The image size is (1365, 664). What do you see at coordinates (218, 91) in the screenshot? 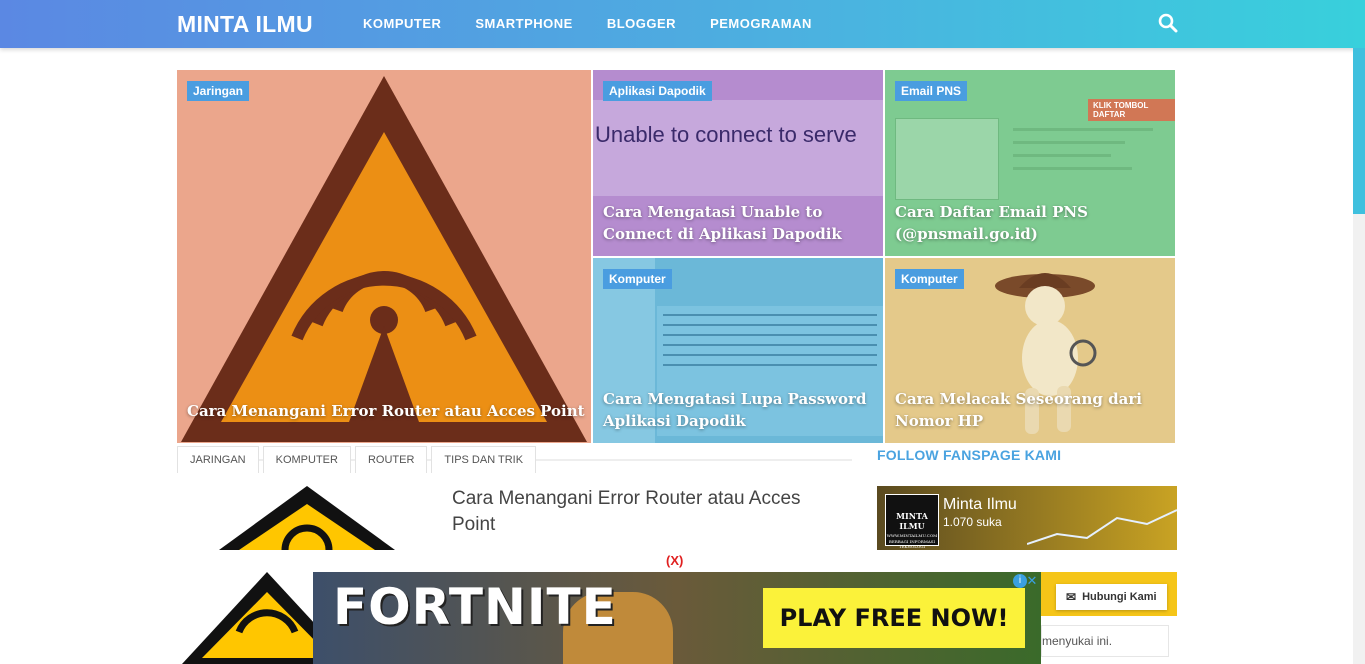
I see `category-badge: Jaringan` at bounding box center [218, 91].